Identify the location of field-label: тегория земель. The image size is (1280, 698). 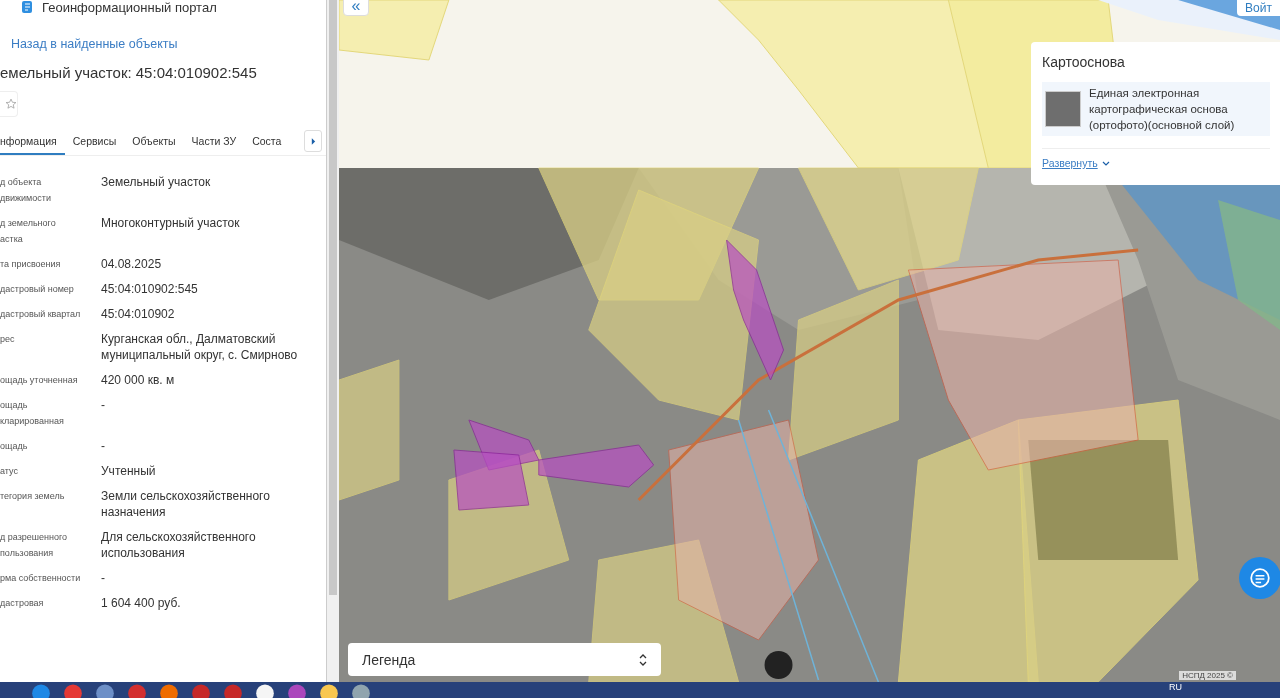
(33, 496).